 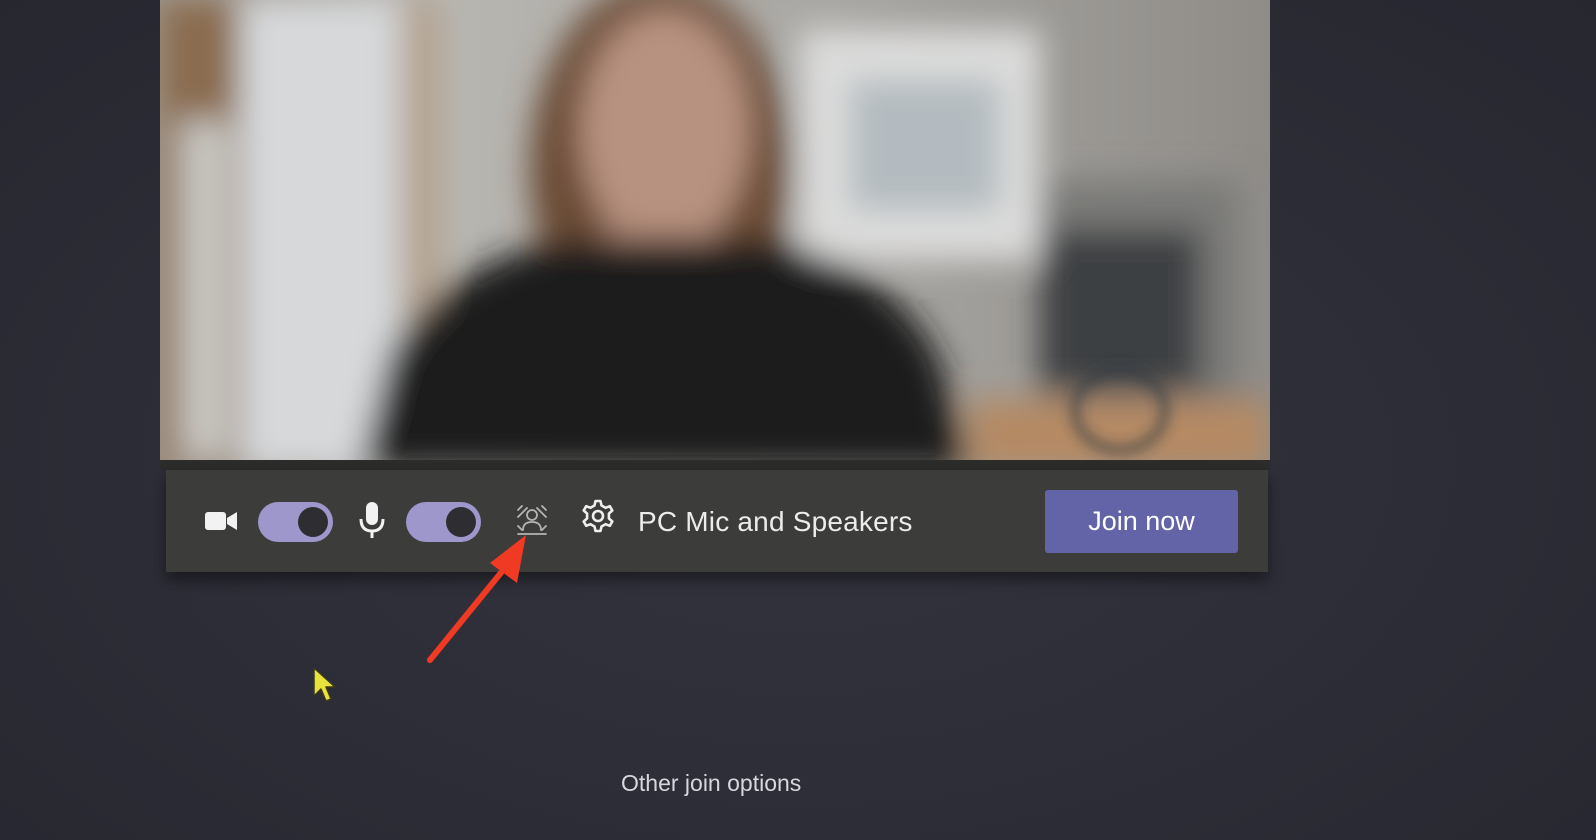 I want to click on audio-device-label: PC Mic and Speakers, so click(x=775, y=522).